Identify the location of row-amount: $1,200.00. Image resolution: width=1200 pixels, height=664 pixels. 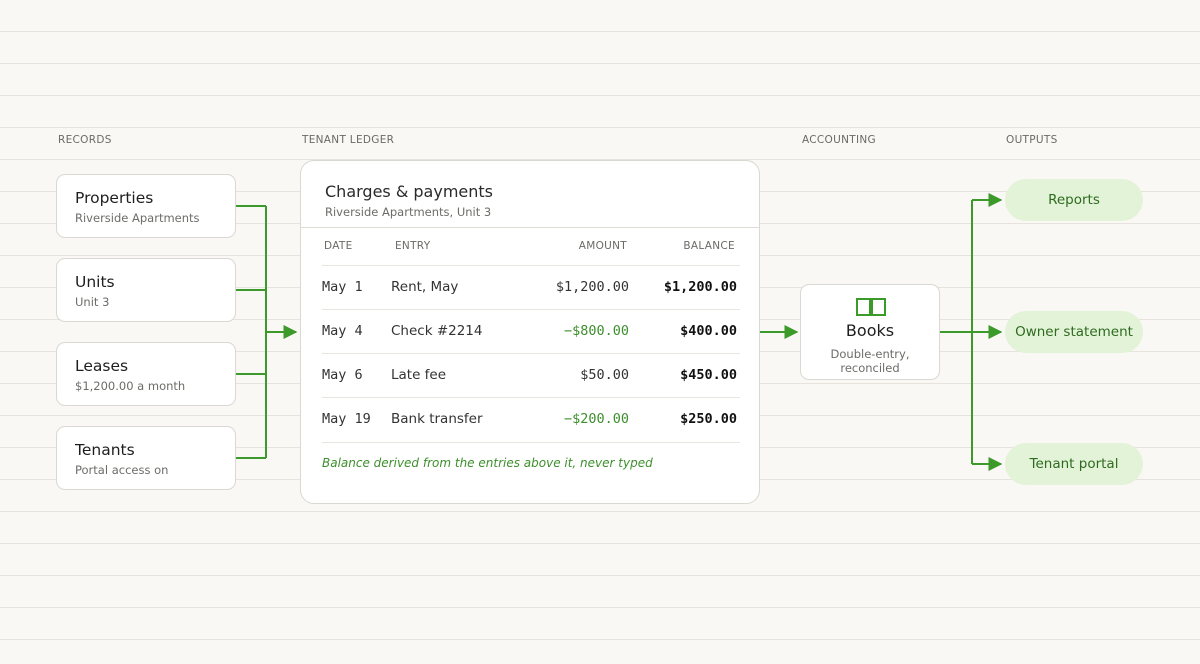
(592, 287).